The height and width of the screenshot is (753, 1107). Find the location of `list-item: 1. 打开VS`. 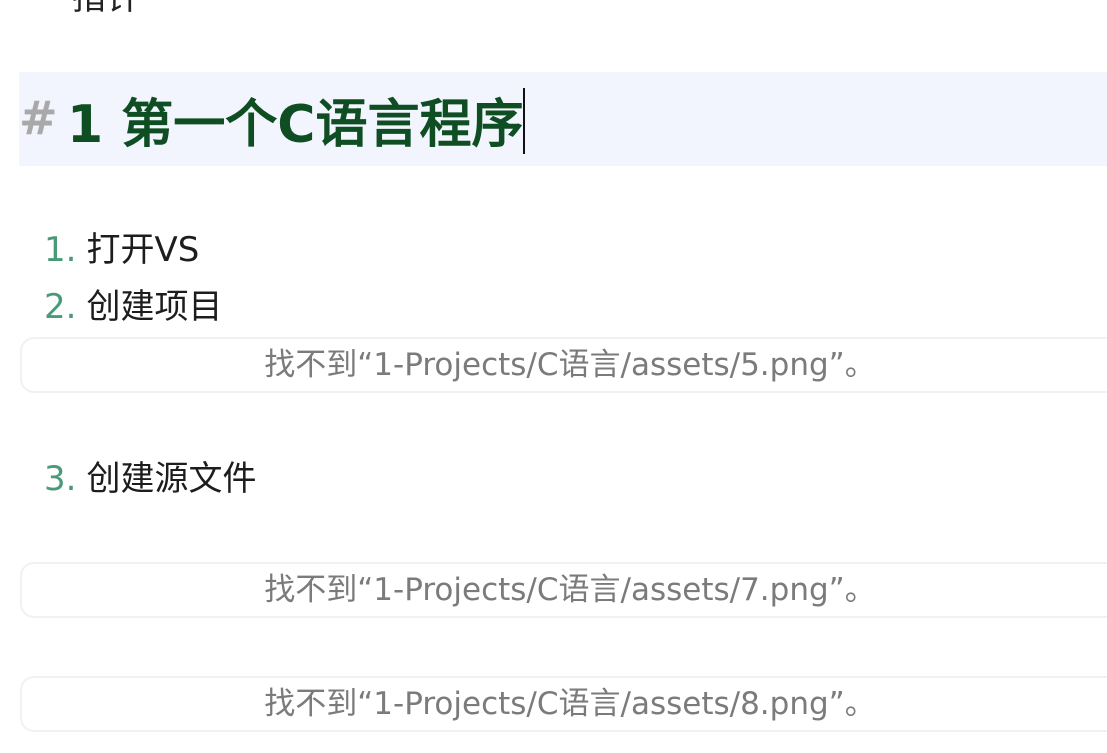

list-item: 1. 打开VS is located at coordinates (121, 250).